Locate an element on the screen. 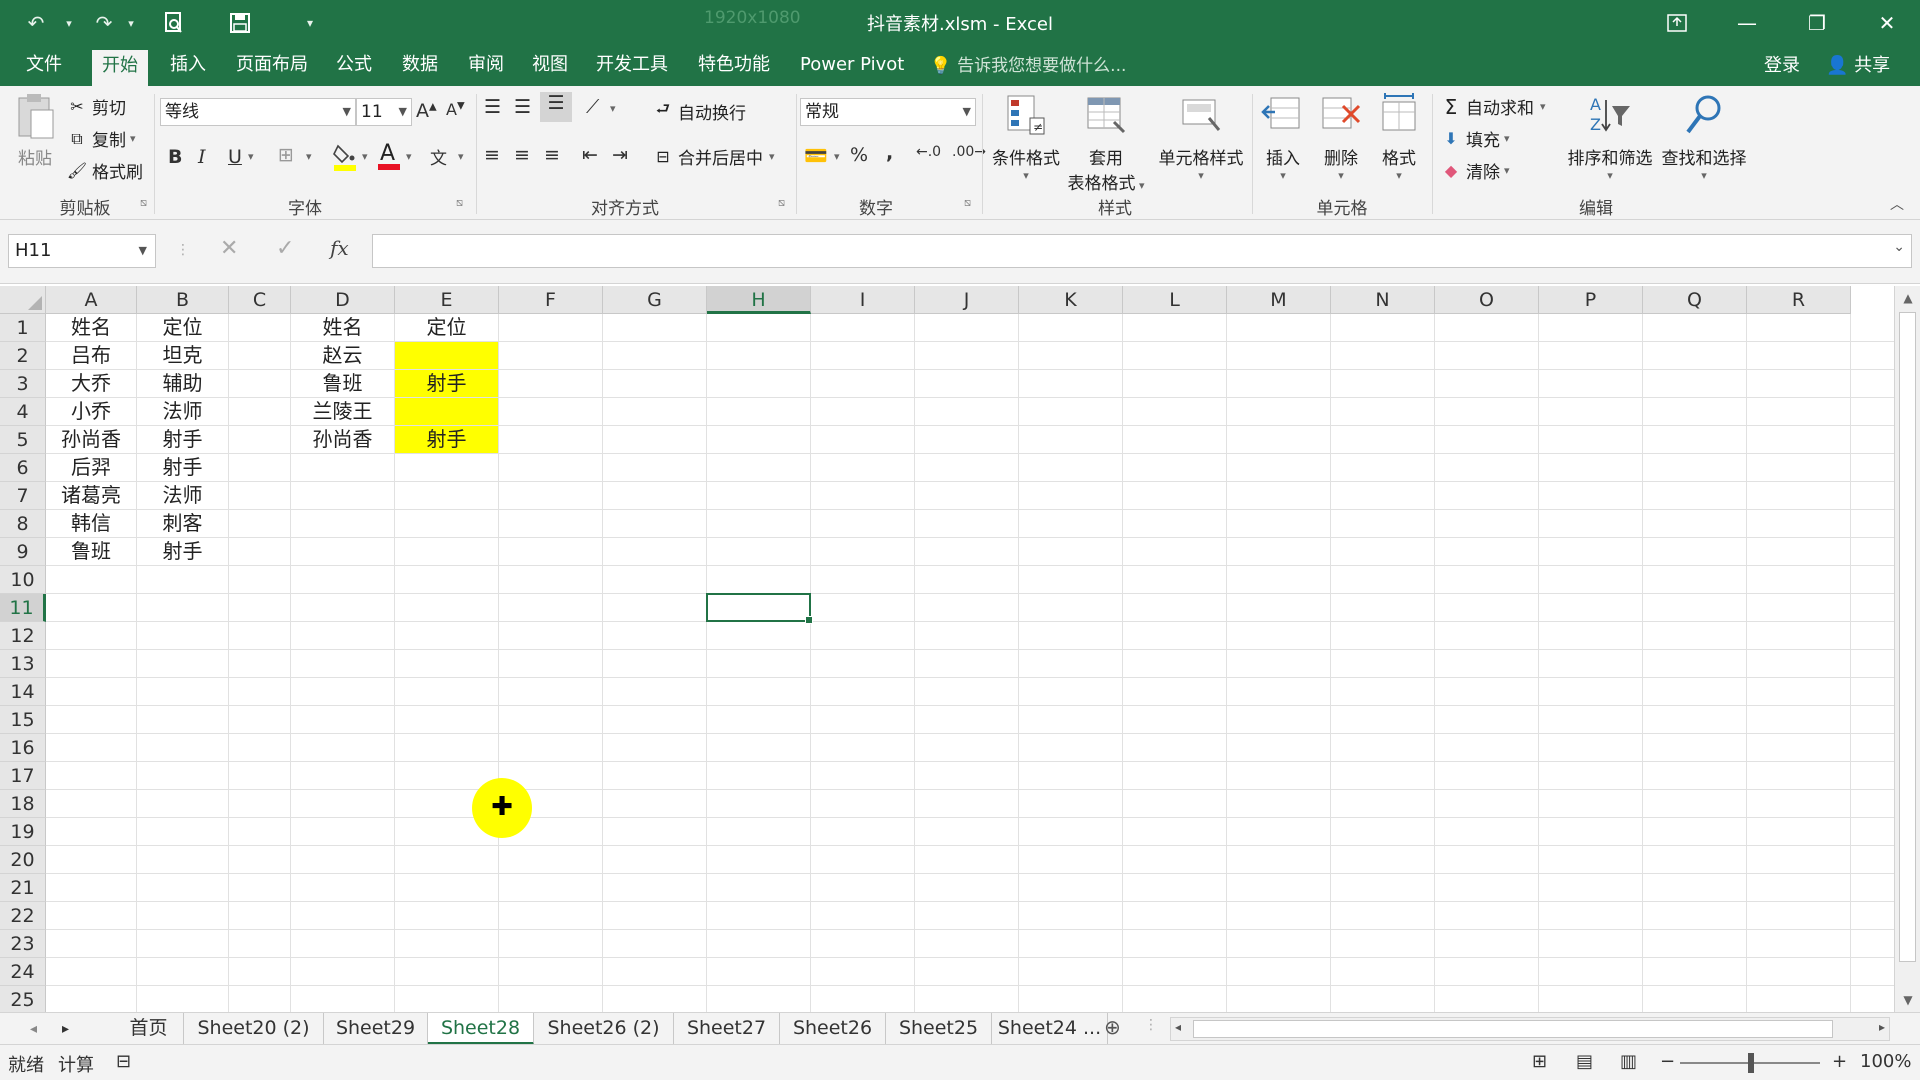  tab-formulas: 公式 is located at coordinates (354, 66).